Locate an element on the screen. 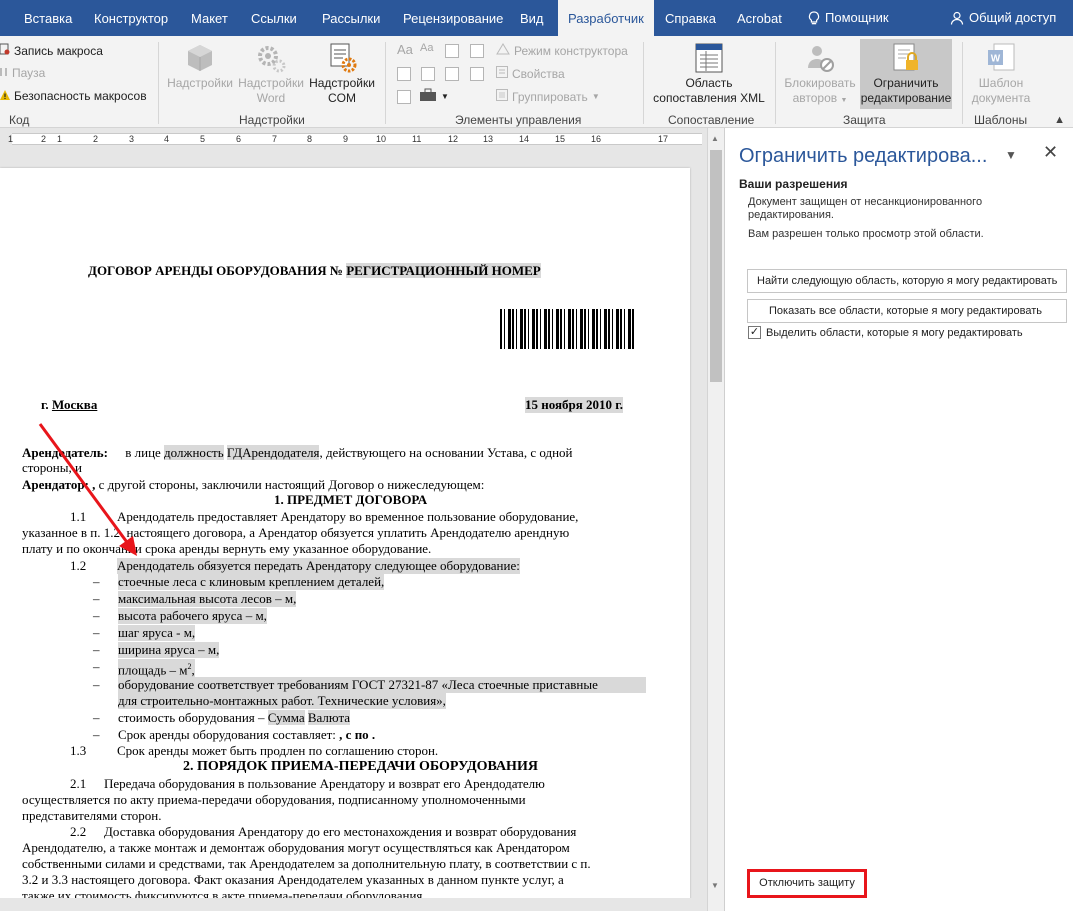 The height and width of the screenshot is (911, 1073). scroll-up-icon: ▲ is located at coordinates (715, 138).